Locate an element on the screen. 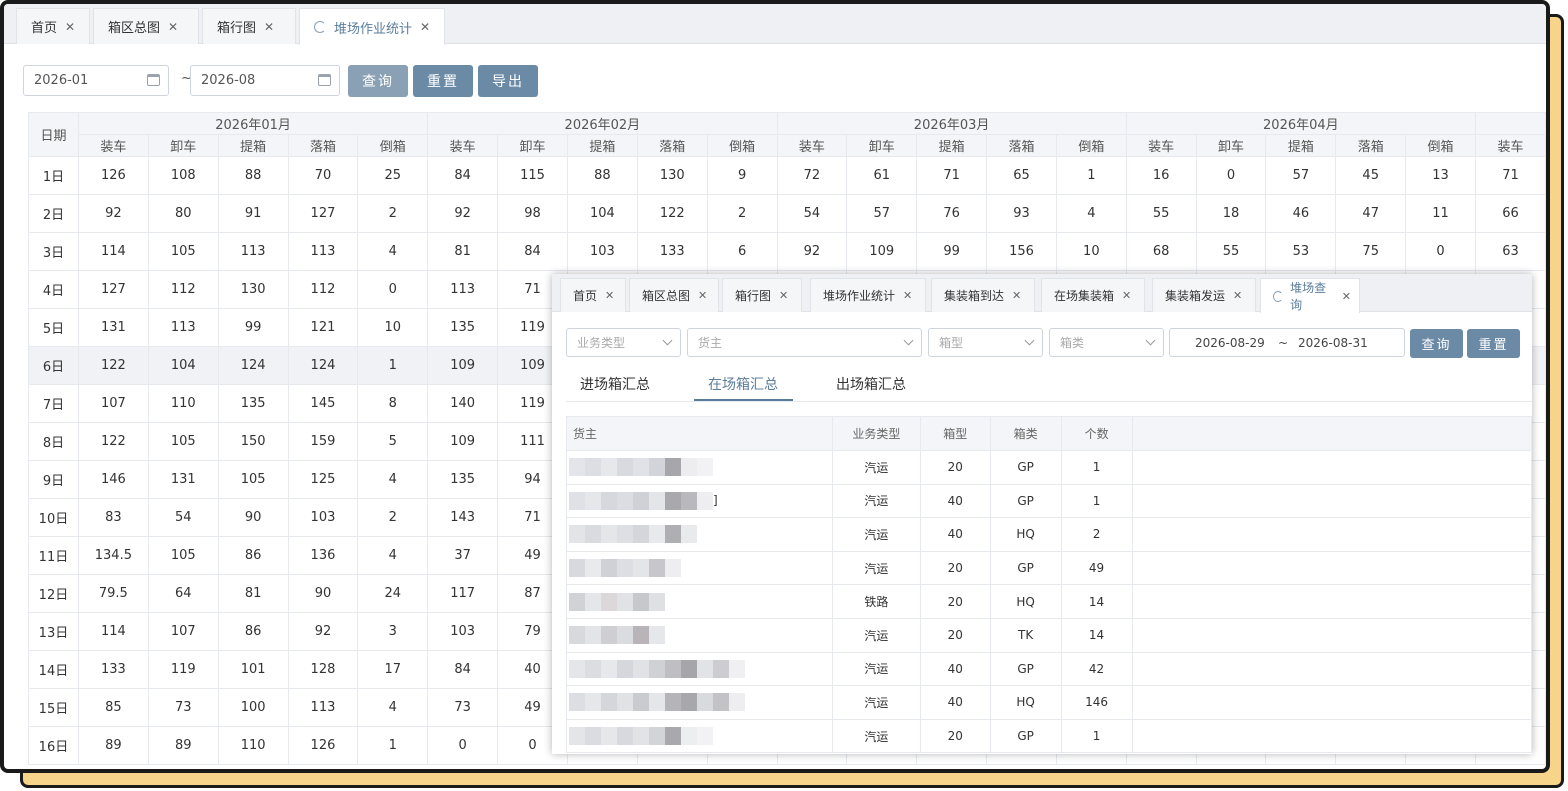 Image resolution: width=1568 pixels, height=791 pixels. value-cell: 65 is located at coordinates (1021, 175).